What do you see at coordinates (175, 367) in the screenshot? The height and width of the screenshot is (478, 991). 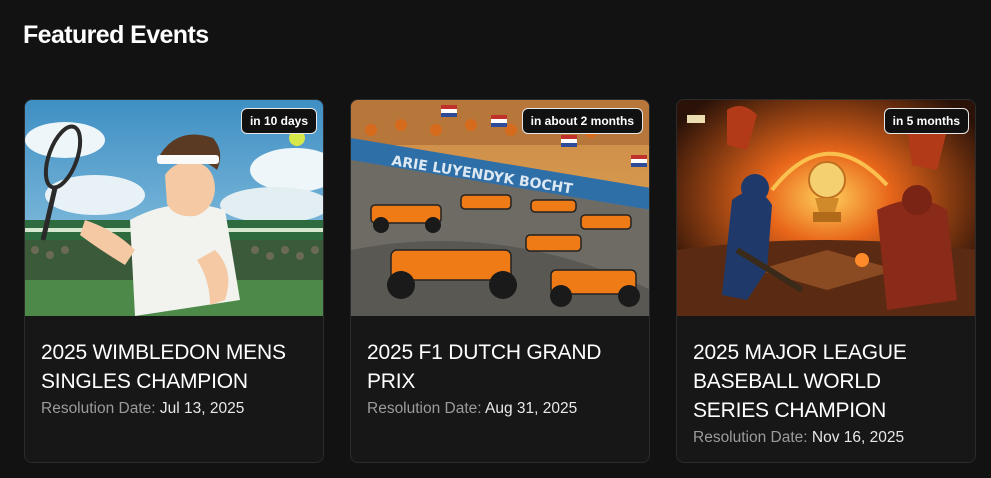 I see `event-title: 2025 WIMBLEDON MENS SINGLES CHAMPION` at bounding box center [175, 367].